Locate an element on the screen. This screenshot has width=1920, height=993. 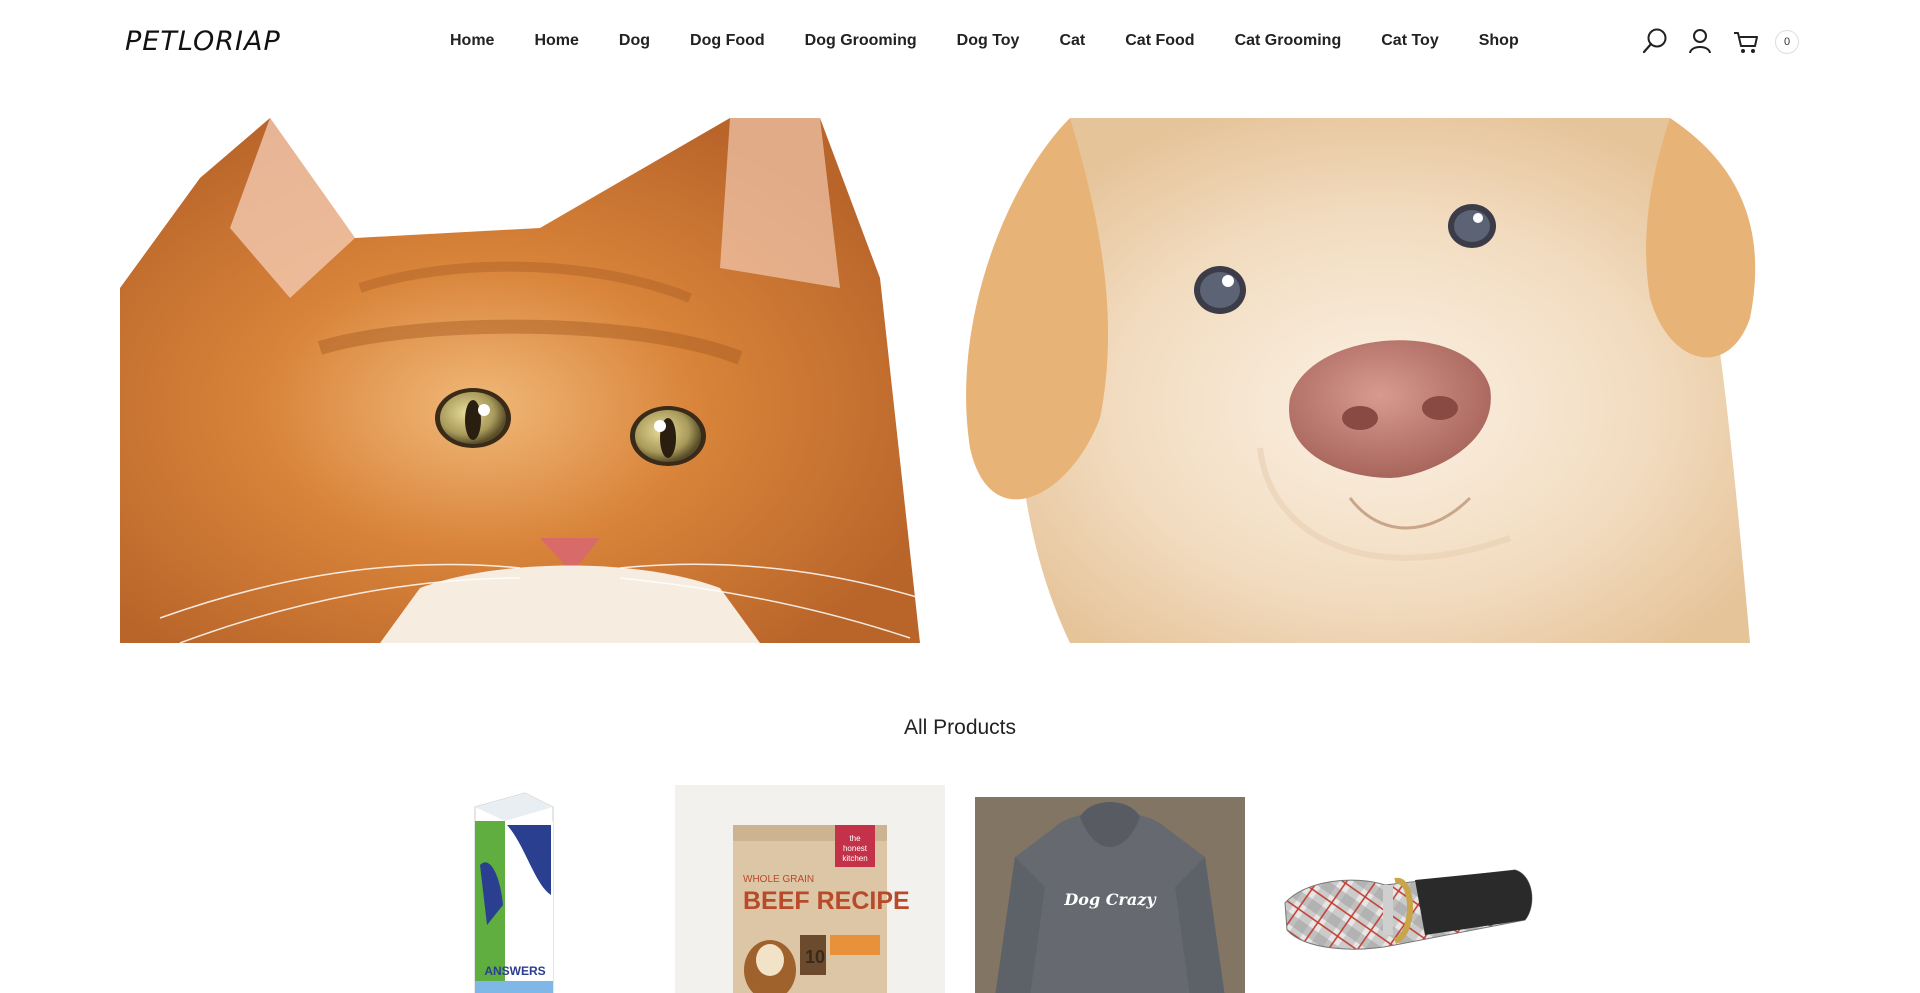
nav-item-cat-grooming: Cat Grooming is located at coordinates (1288, 41).